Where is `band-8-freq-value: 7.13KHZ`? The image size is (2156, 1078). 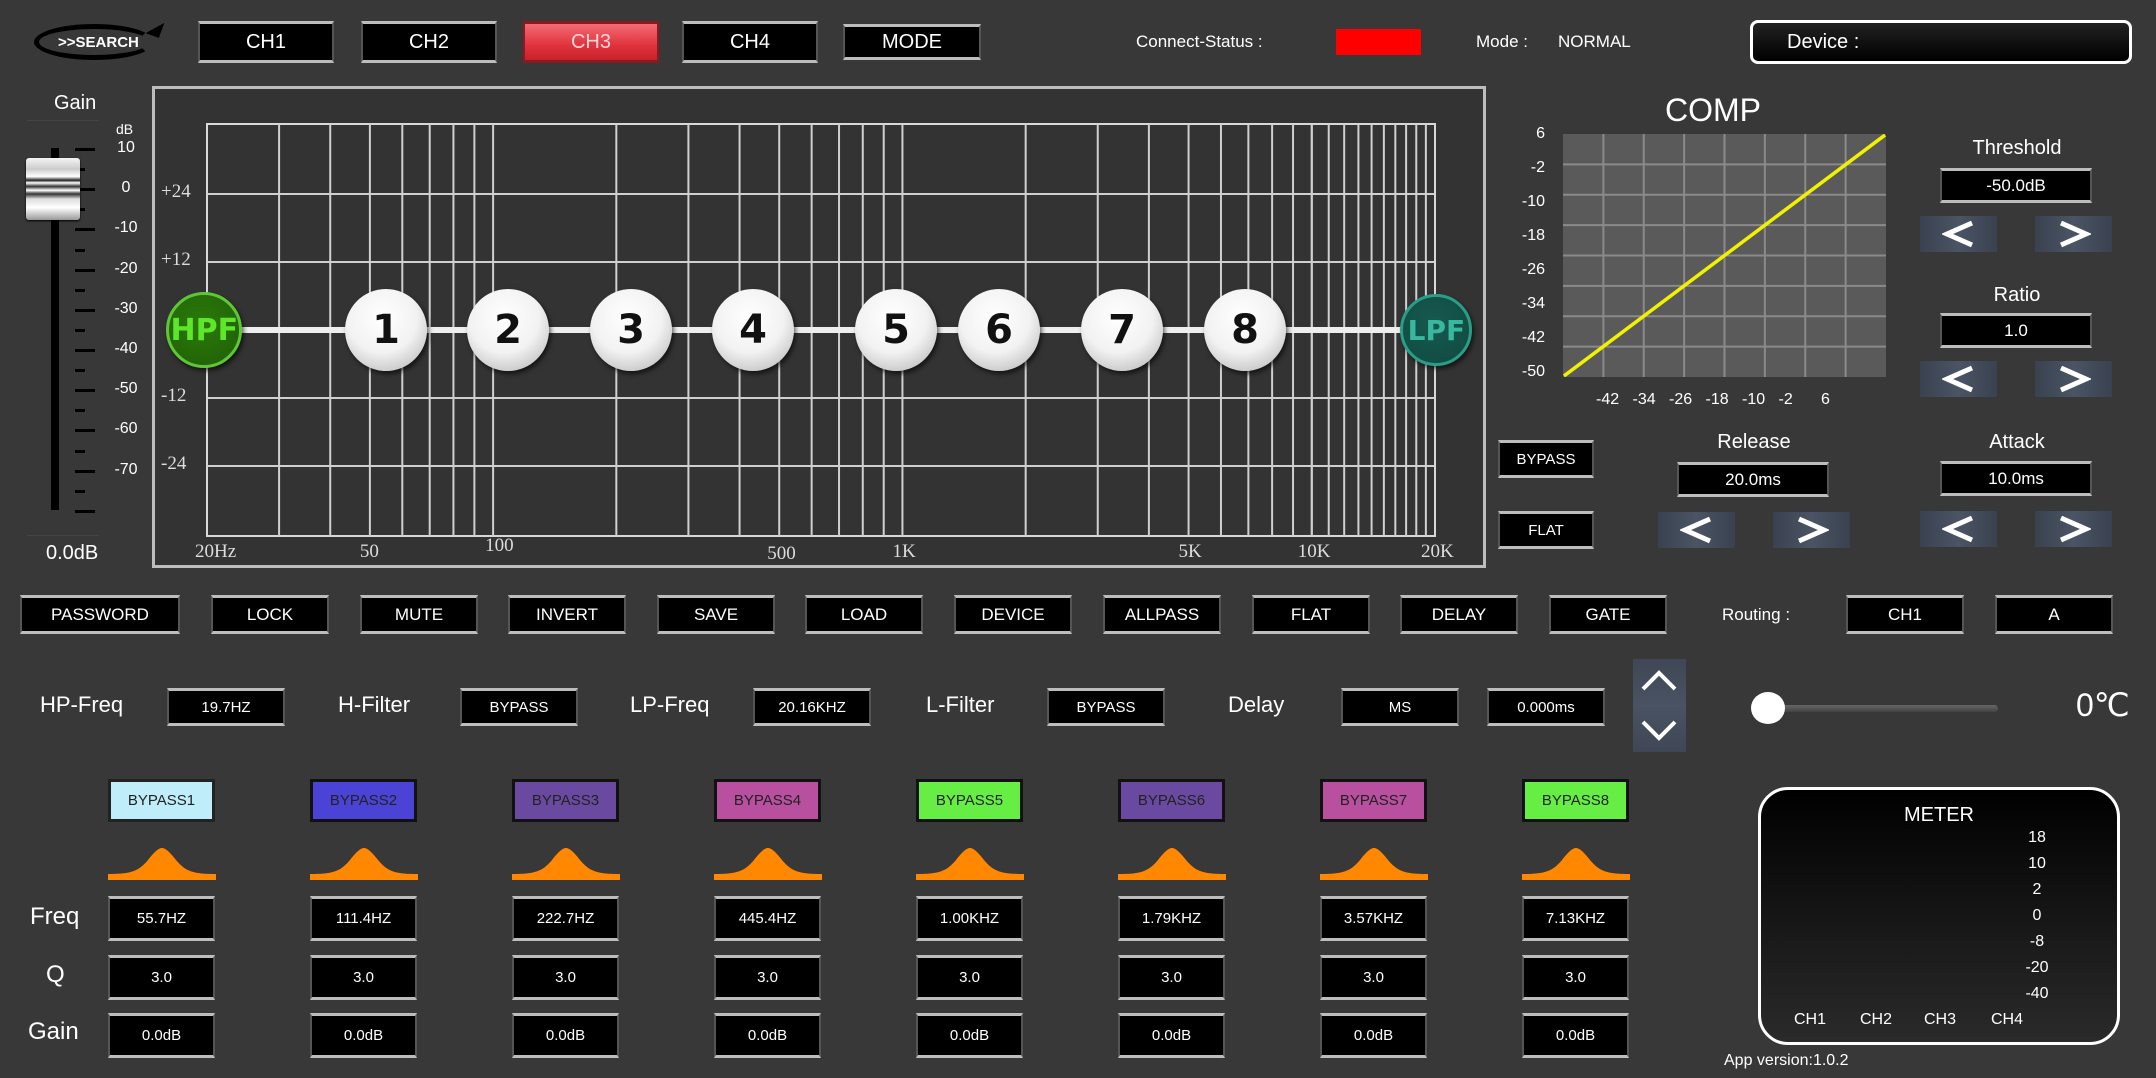
band-8-freq-value: 7.13KHZ is located at coordinates (1575, 918).